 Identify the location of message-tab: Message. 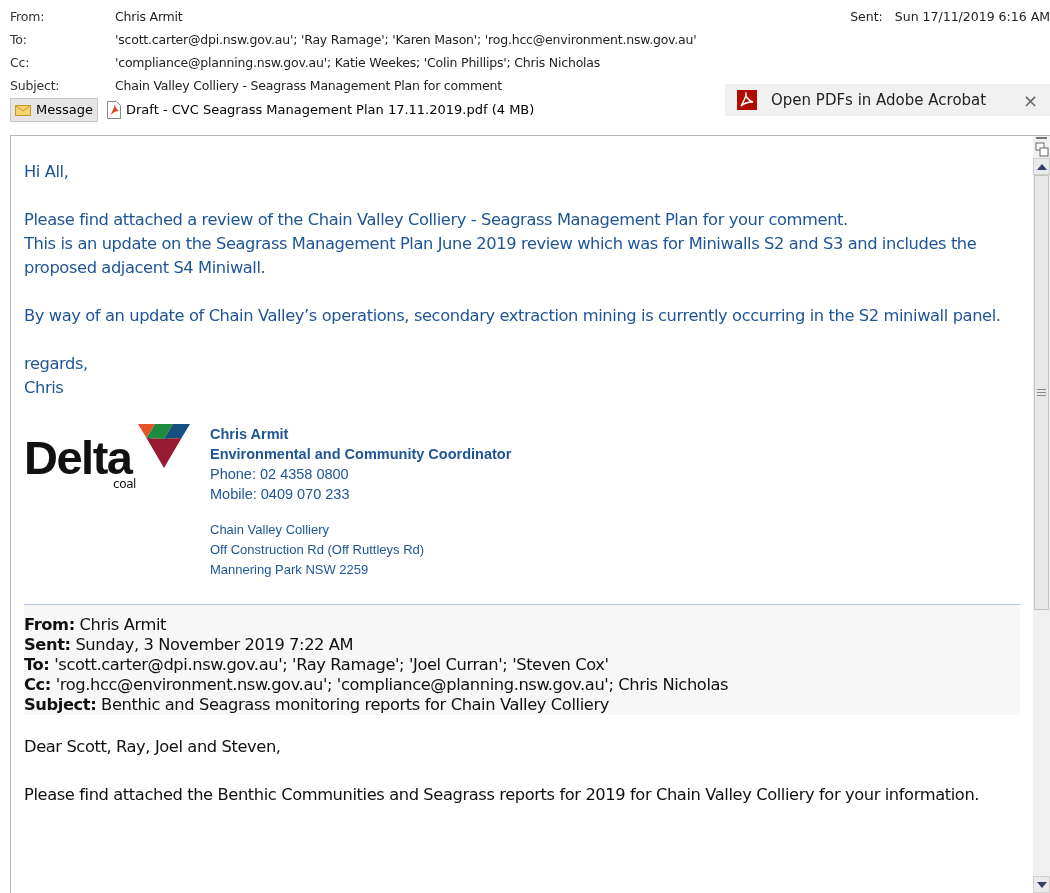
(54, 110).